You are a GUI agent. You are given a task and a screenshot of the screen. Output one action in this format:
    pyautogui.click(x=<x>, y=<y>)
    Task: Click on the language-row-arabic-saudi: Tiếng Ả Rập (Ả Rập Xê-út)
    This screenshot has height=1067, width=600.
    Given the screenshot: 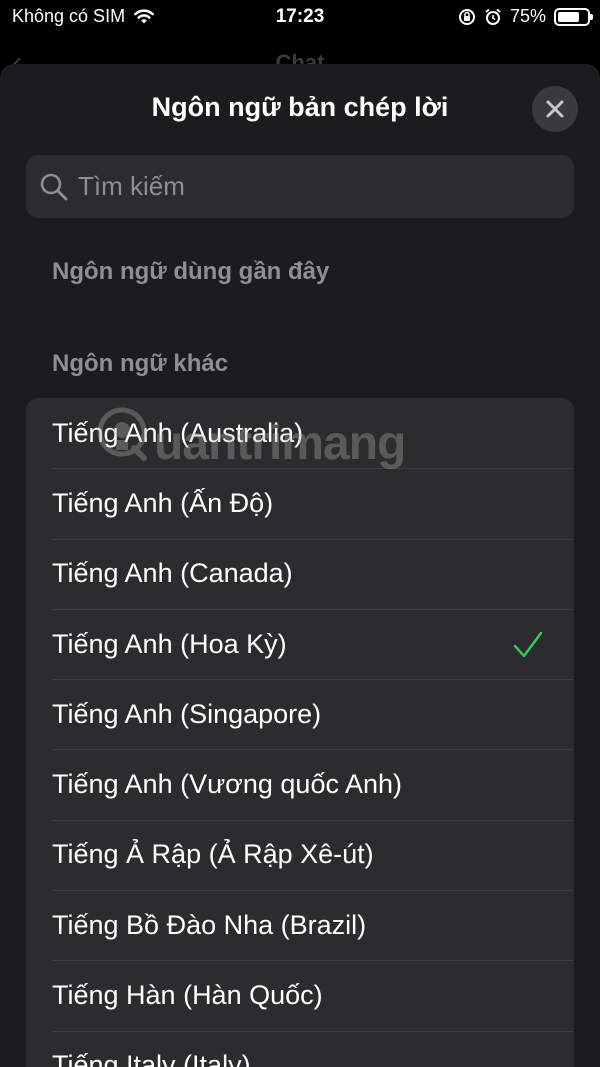 What is the action you would take?
    pyautogui.click(x=300, y=854)
    